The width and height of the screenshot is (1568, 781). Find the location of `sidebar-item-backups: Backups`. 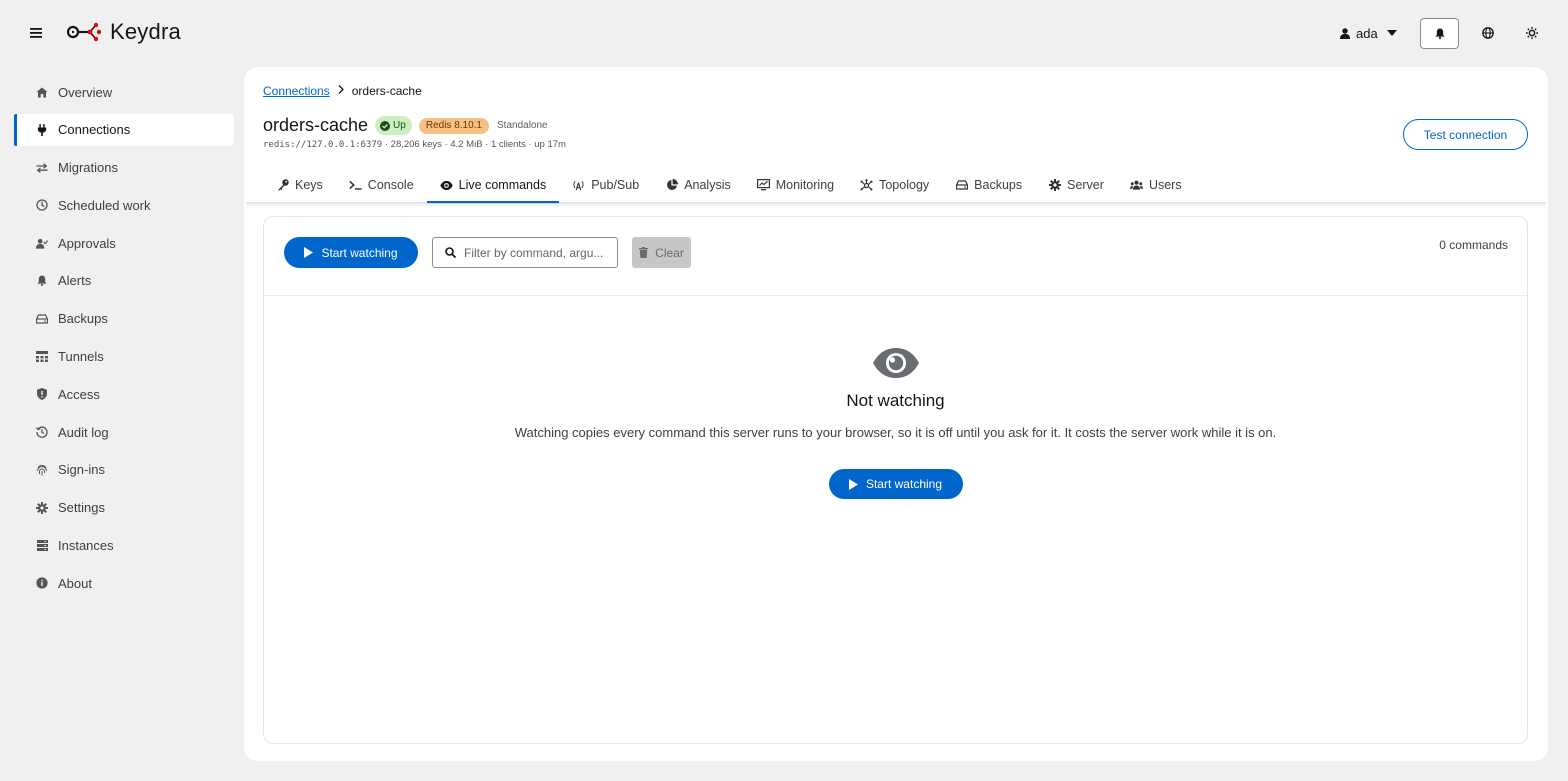

sidebar-item-backups: Backups is located at coordinates (124, 319).